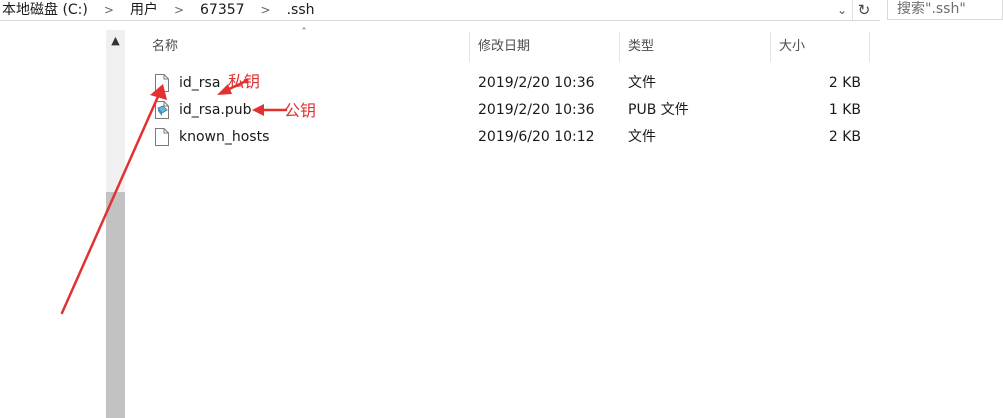 Image resolution: width=1003 pixels, height=418 pixels. Describe the element at coordinates (111, 202) in the screenshot. I see `long-arrow-line` at that location.